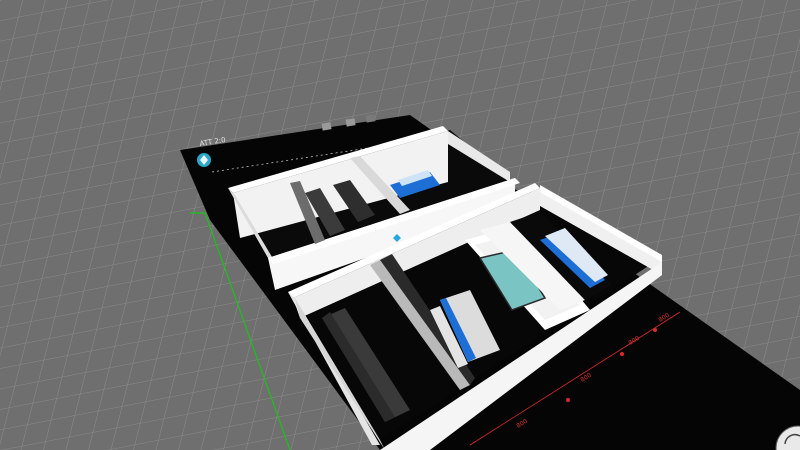 The height and width of the screenshot is (450, 800). I want to click on layers-icon, so click(350, 122).